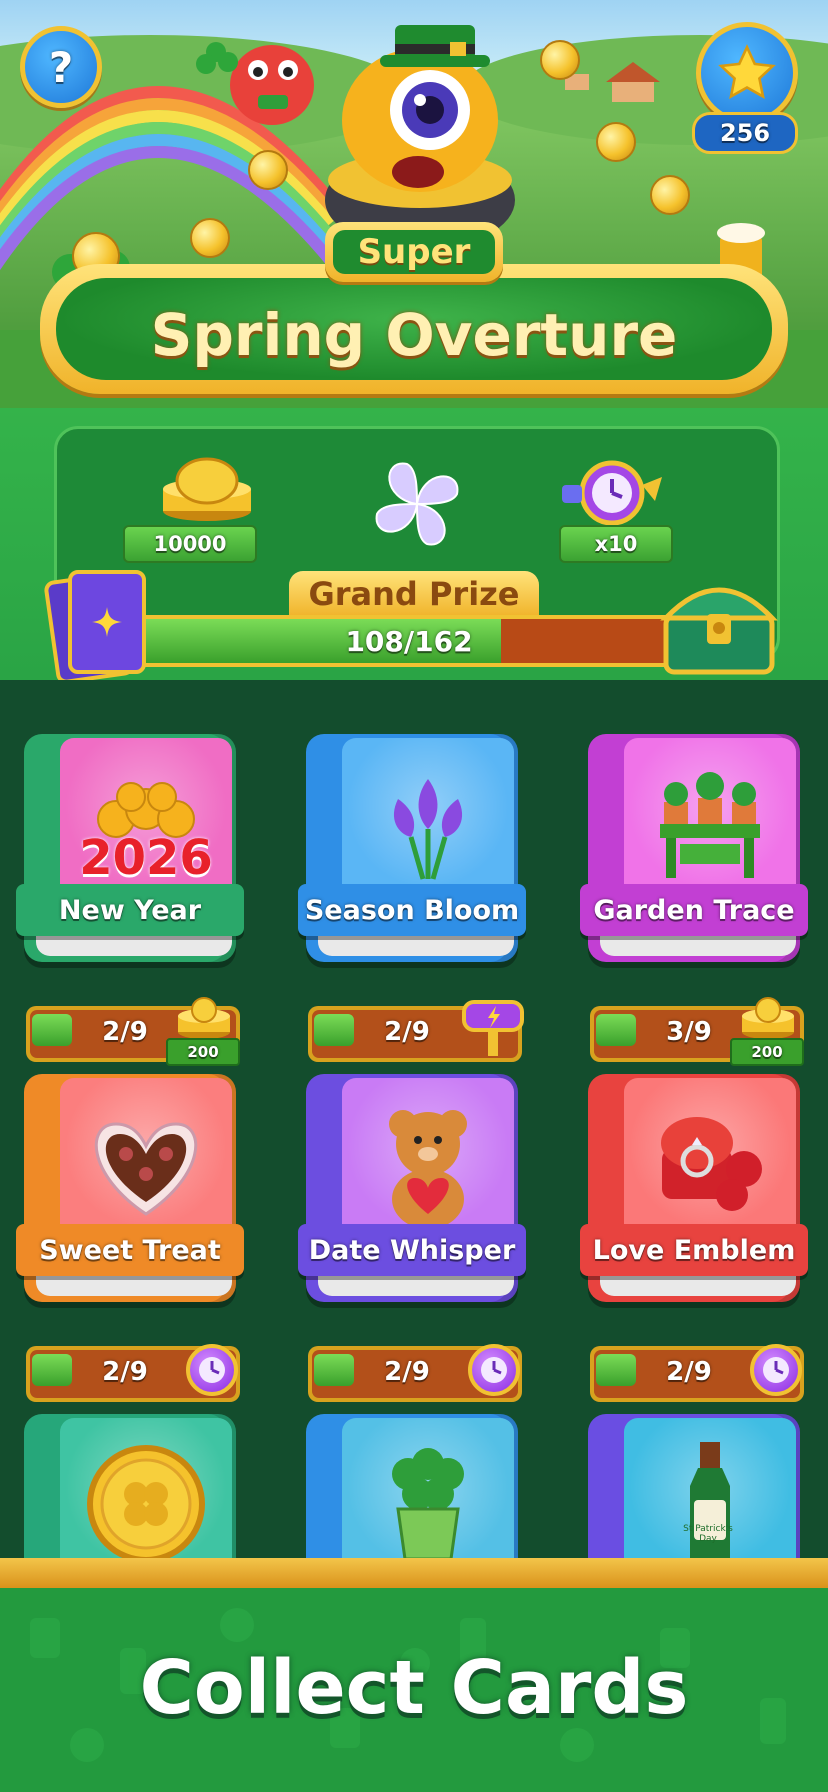 Image resolution: width=828 pixels, height=1792 pixels. I want to click on treasure-chest-icon, so click(719, 623).